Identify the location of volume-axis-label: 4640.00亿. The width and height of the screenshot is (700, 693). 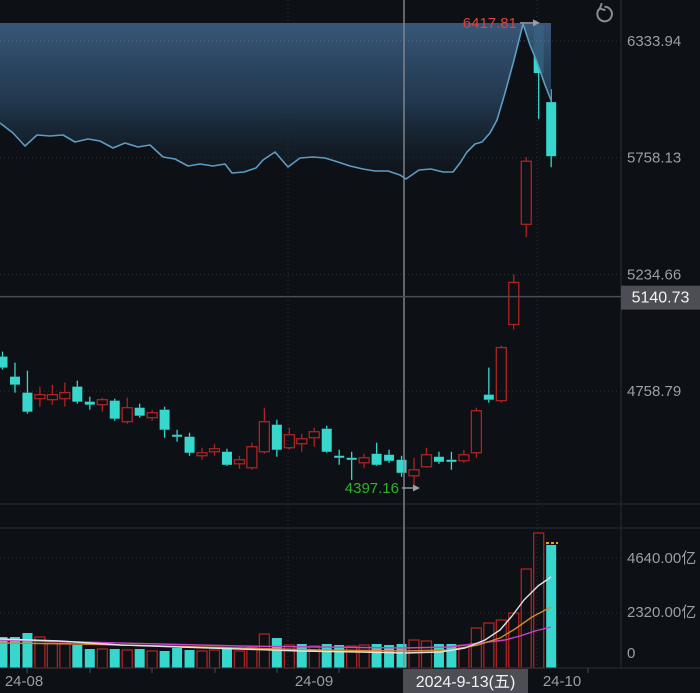
(661, 558).